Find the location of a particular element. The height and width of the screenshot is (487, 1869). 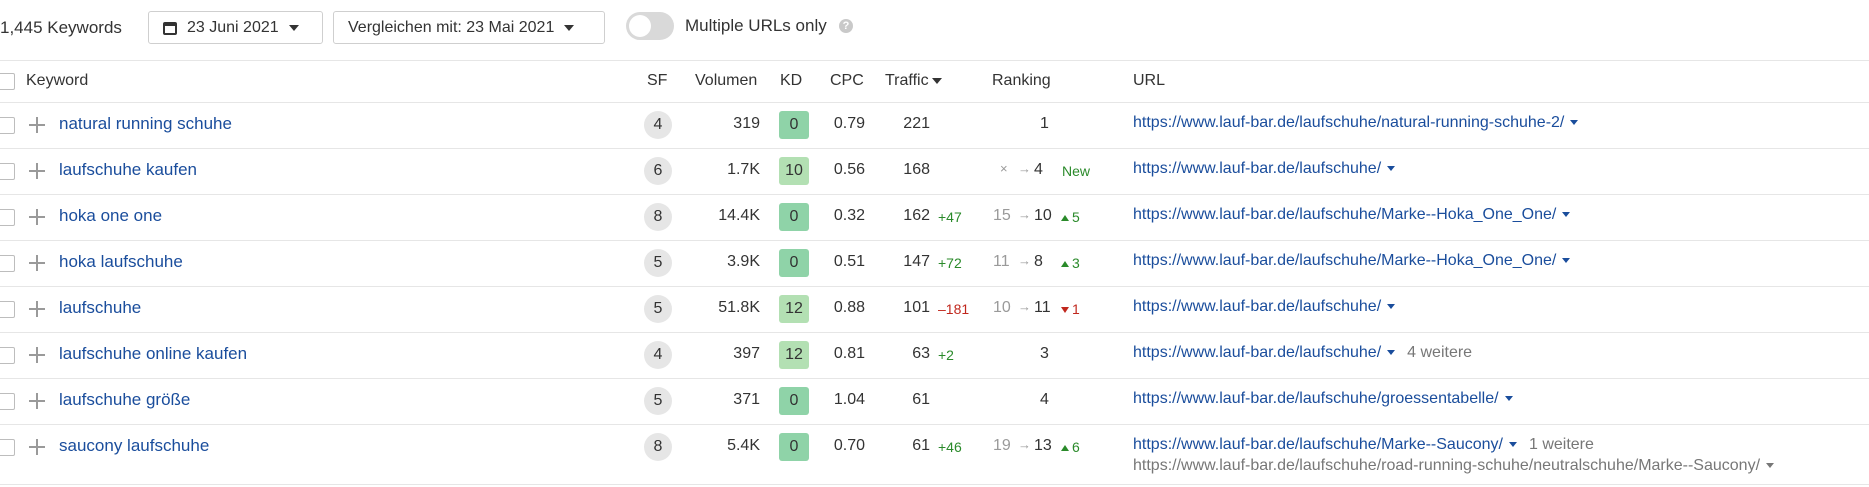

col-ranking: Ranking is located at coordinates (1021, 81).